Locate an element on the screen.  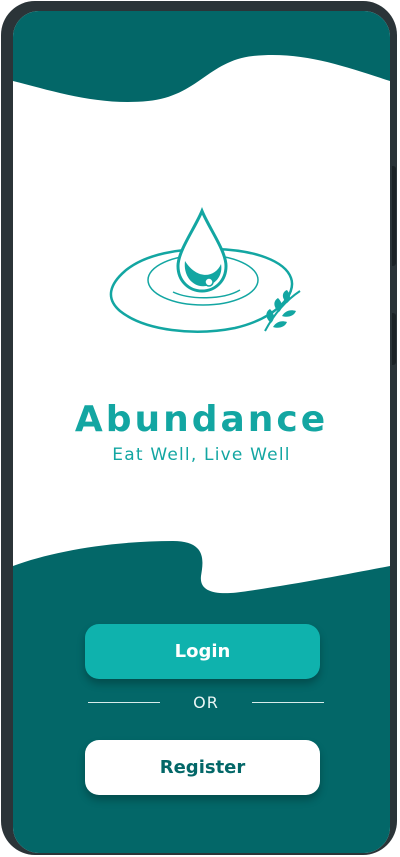
side-button-volume is located at coordinates (394, 216).